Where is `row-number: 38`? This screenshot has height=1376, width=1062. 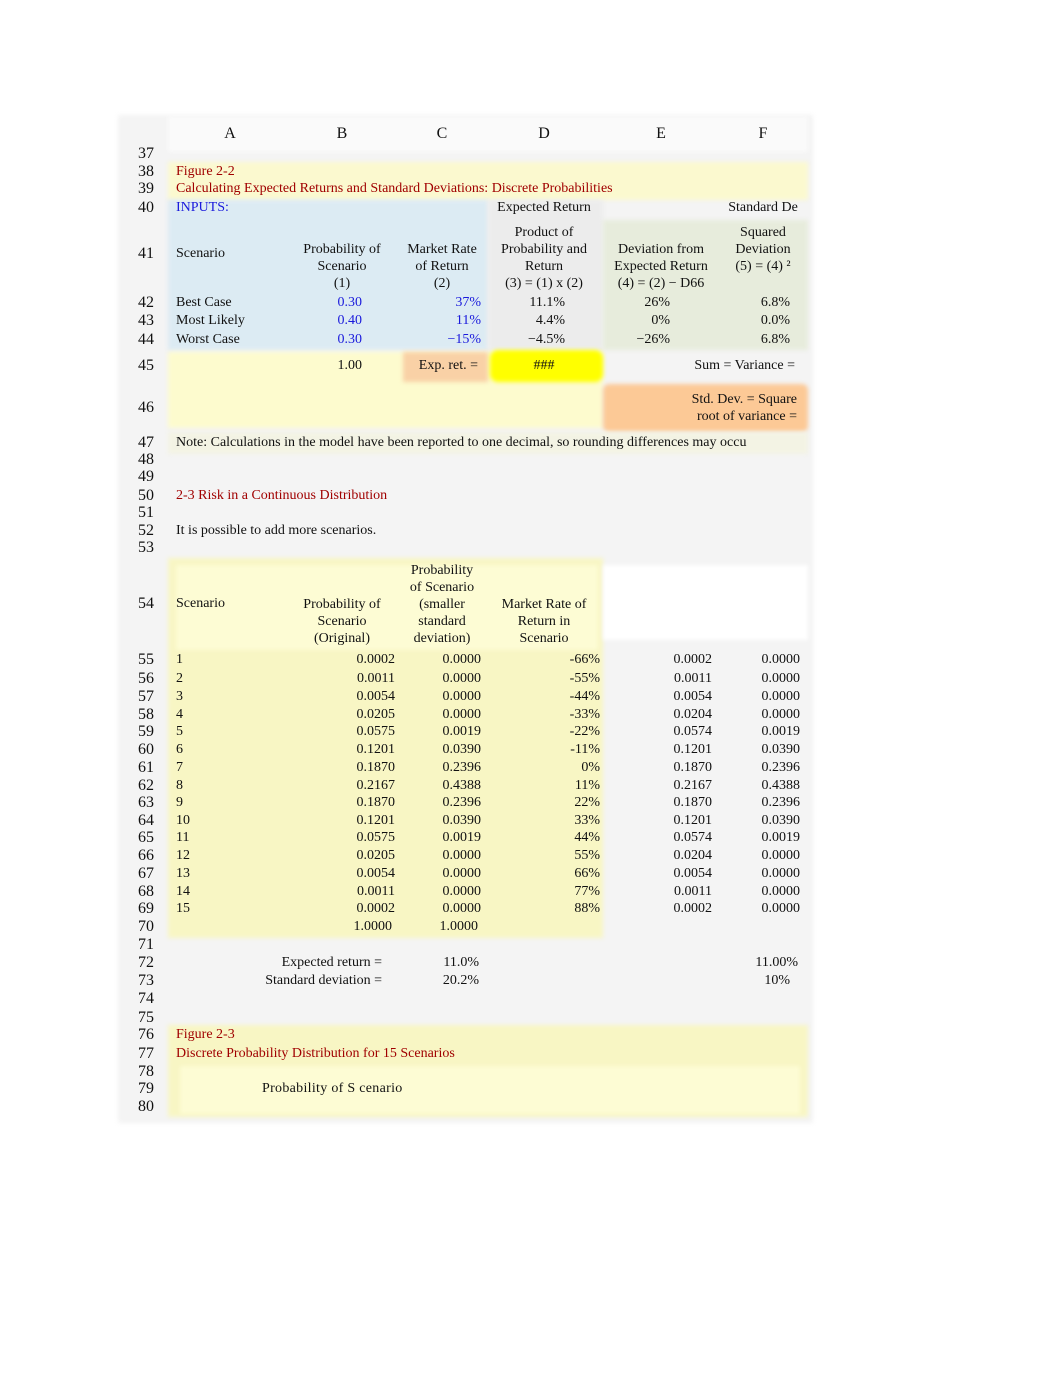 row-number: 38 is located at coordinates (146, 172).